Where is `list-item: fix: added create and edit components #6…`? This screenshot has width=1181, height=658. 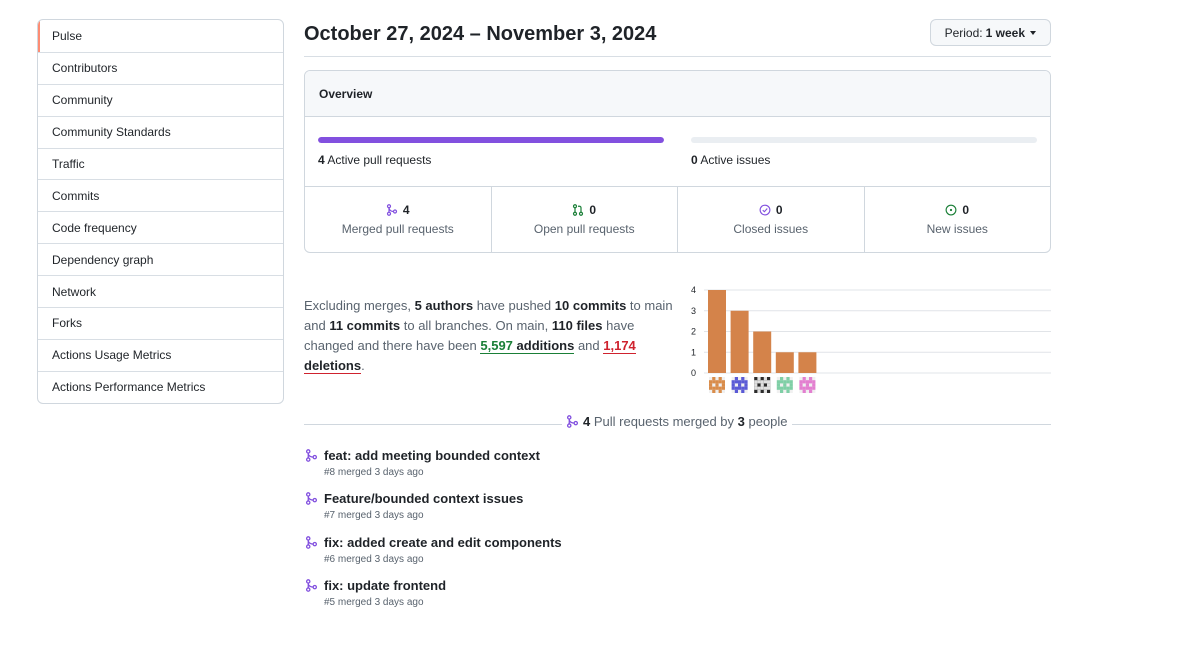
list-item: fix: added create and edit components #6… is located at coordinates (677, 555).